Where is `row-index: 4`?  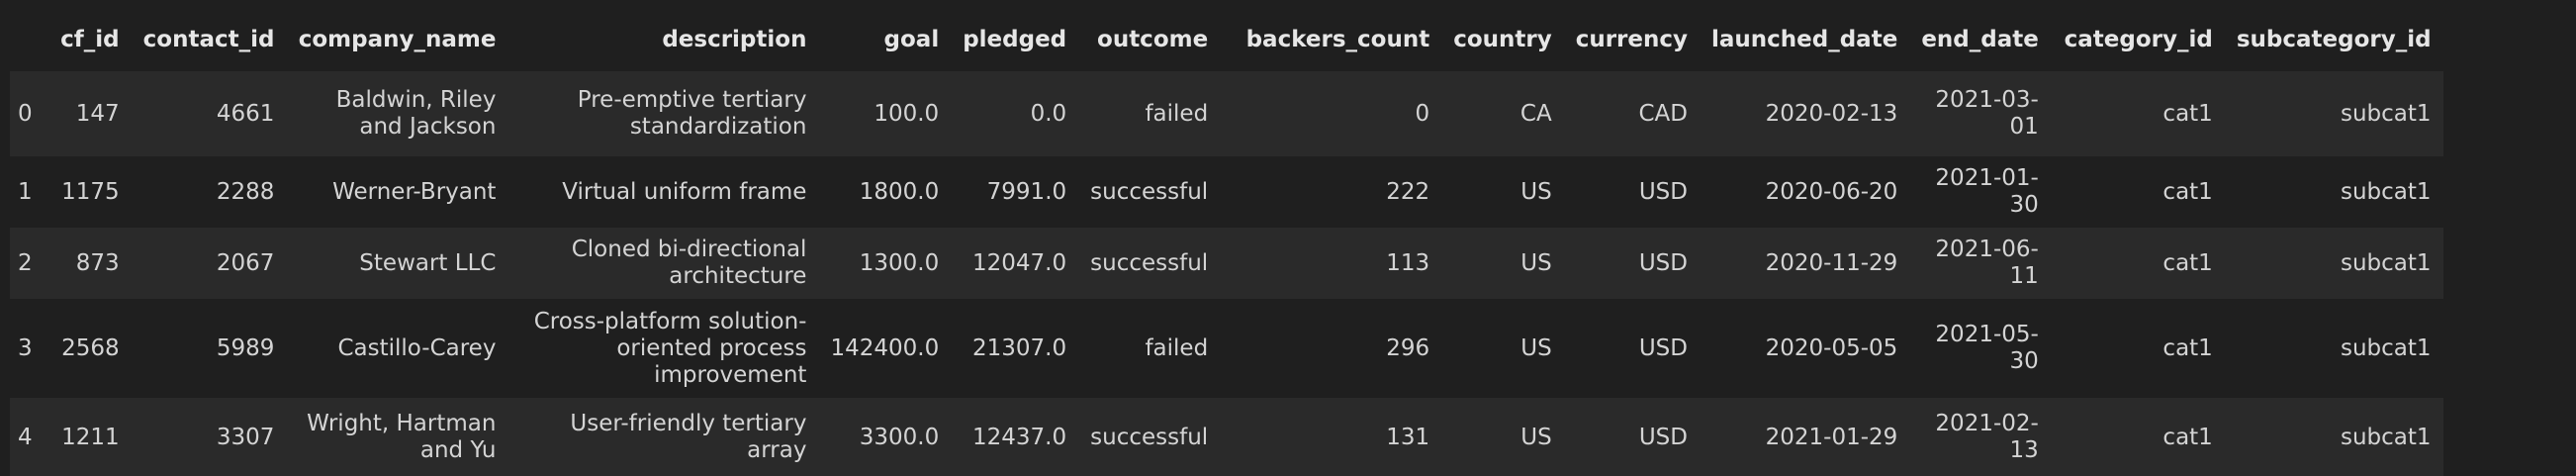 row-index: 4 is located at coordinates (29, 437).